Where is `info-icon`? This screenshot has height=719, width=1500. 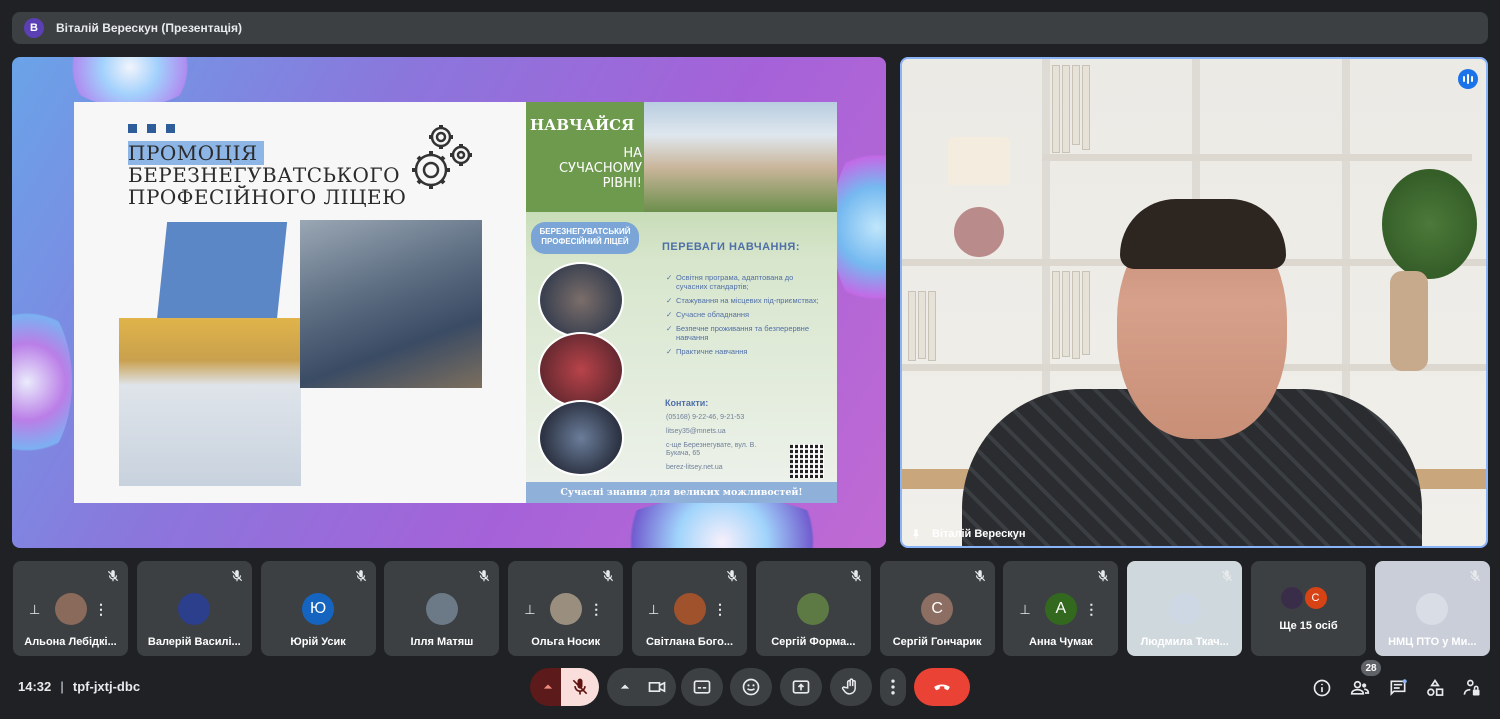
info-icon is located at coordinates (1322, 688).